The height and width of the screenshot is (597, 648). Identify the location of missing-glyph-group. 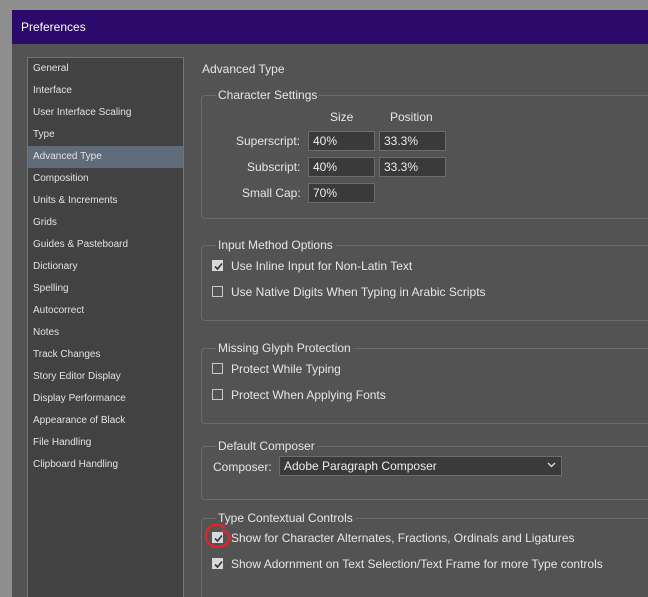
(424, 386).